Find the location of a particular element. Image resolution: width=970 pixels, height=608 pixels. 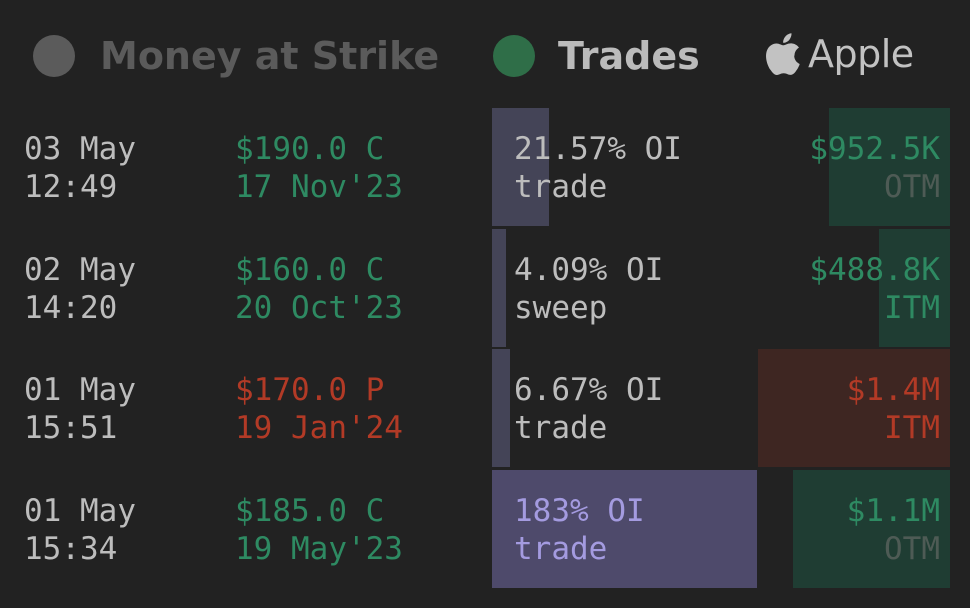

premium-info: $1.4M ITM is located at coordinates (893, 409).